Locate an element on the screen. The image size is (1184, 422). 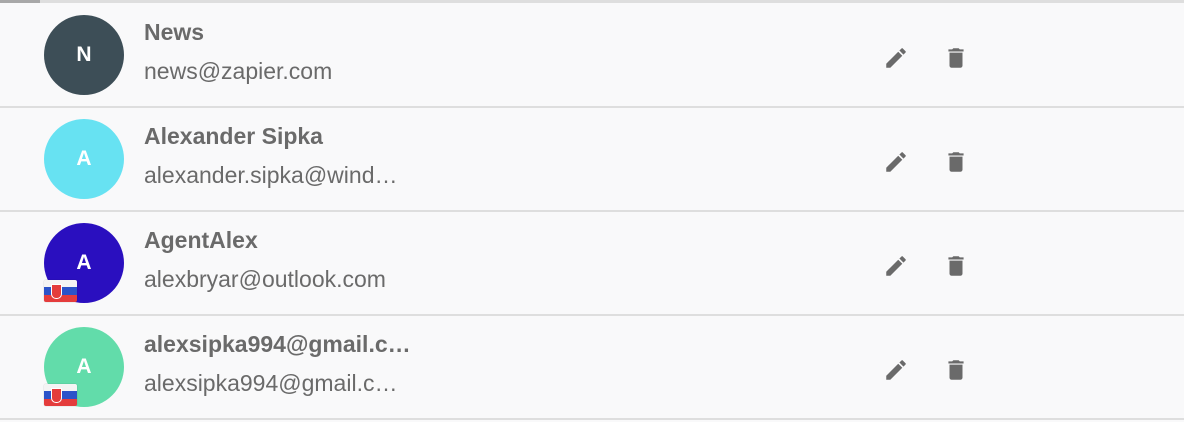
top-divider is located at coordinates (592, 1).